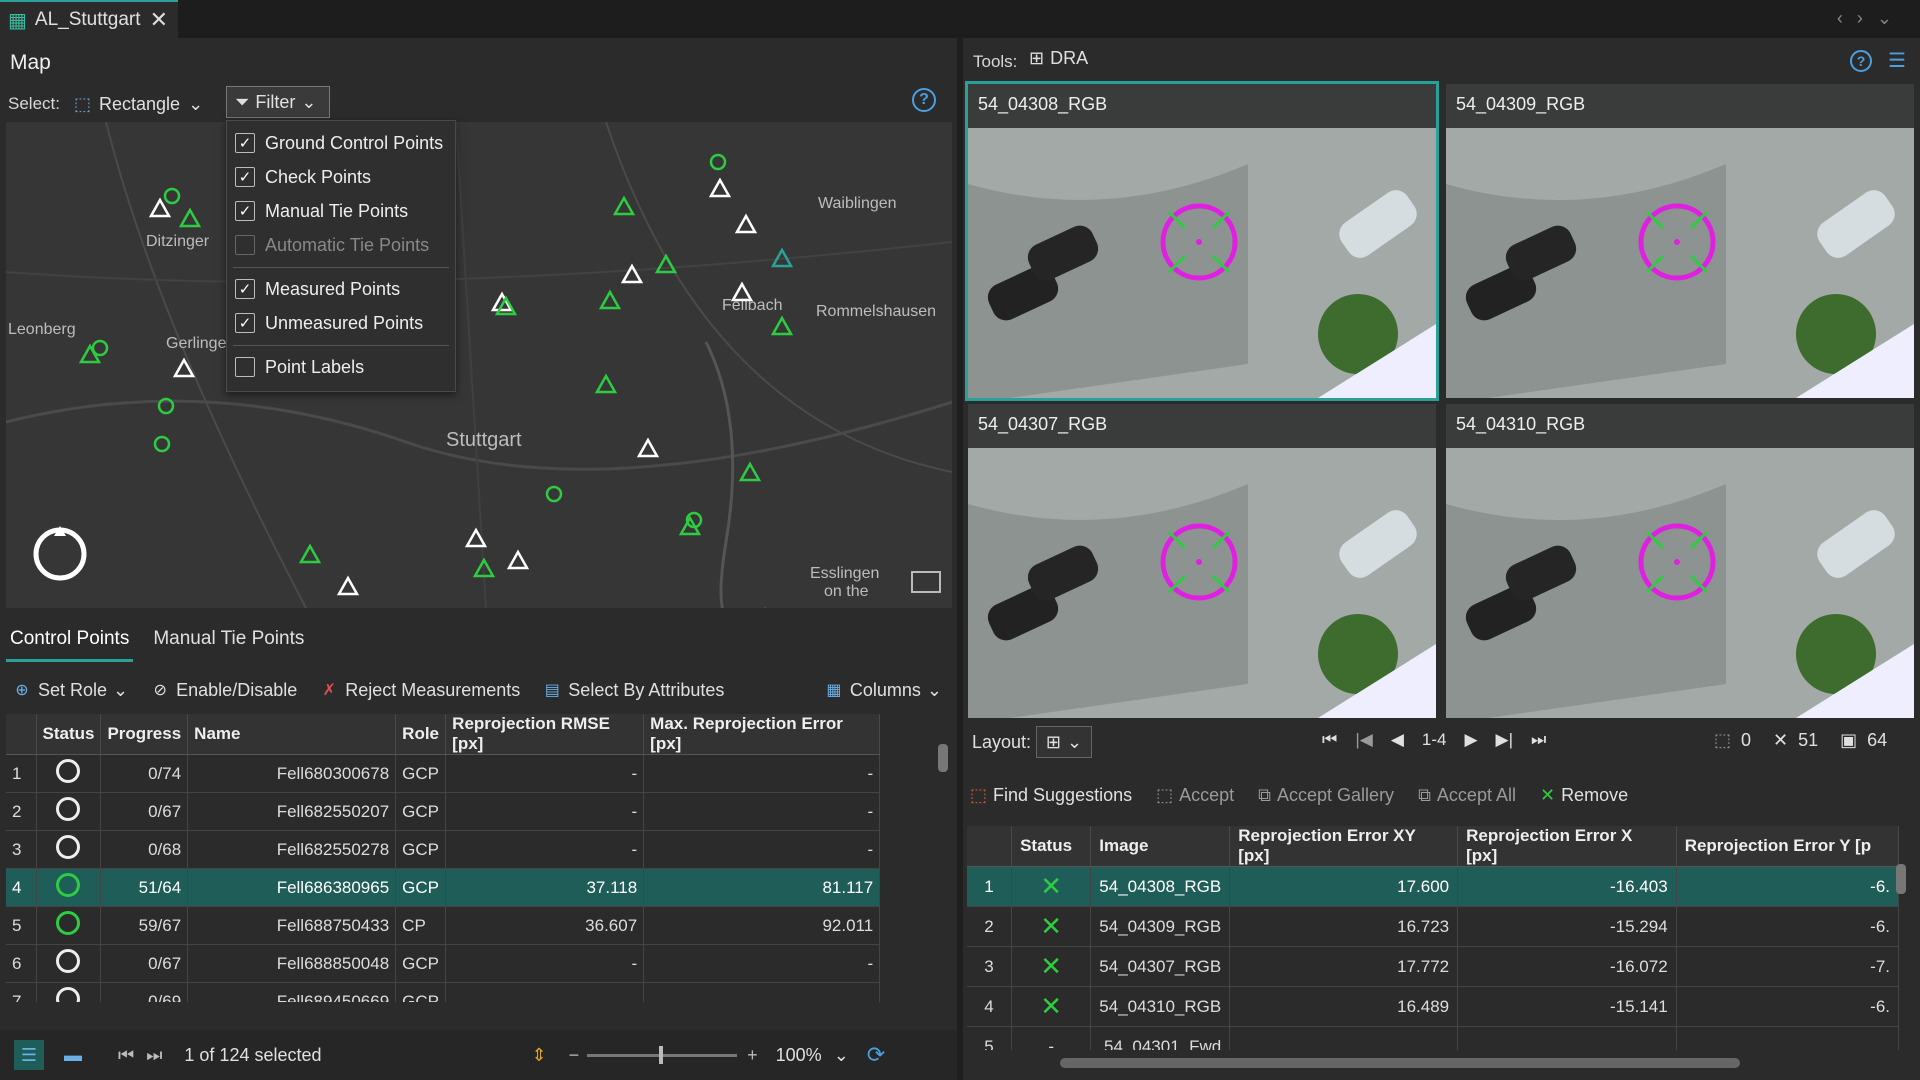 This screenshot has height=1080, width=1920. Describe the element at coordinates (299, 367) in the screenshot. I see `filter-item-point-labels: Point Labels` at that location.